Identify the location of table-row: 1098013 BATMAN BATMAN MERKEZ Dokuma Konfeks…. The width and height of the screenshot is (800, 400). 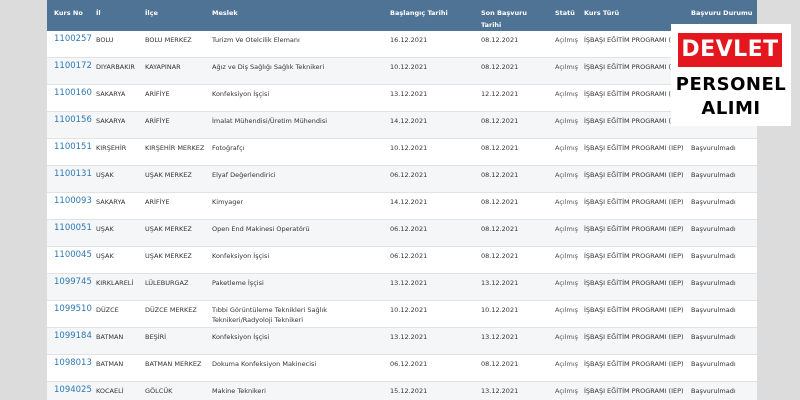
(402, 368).